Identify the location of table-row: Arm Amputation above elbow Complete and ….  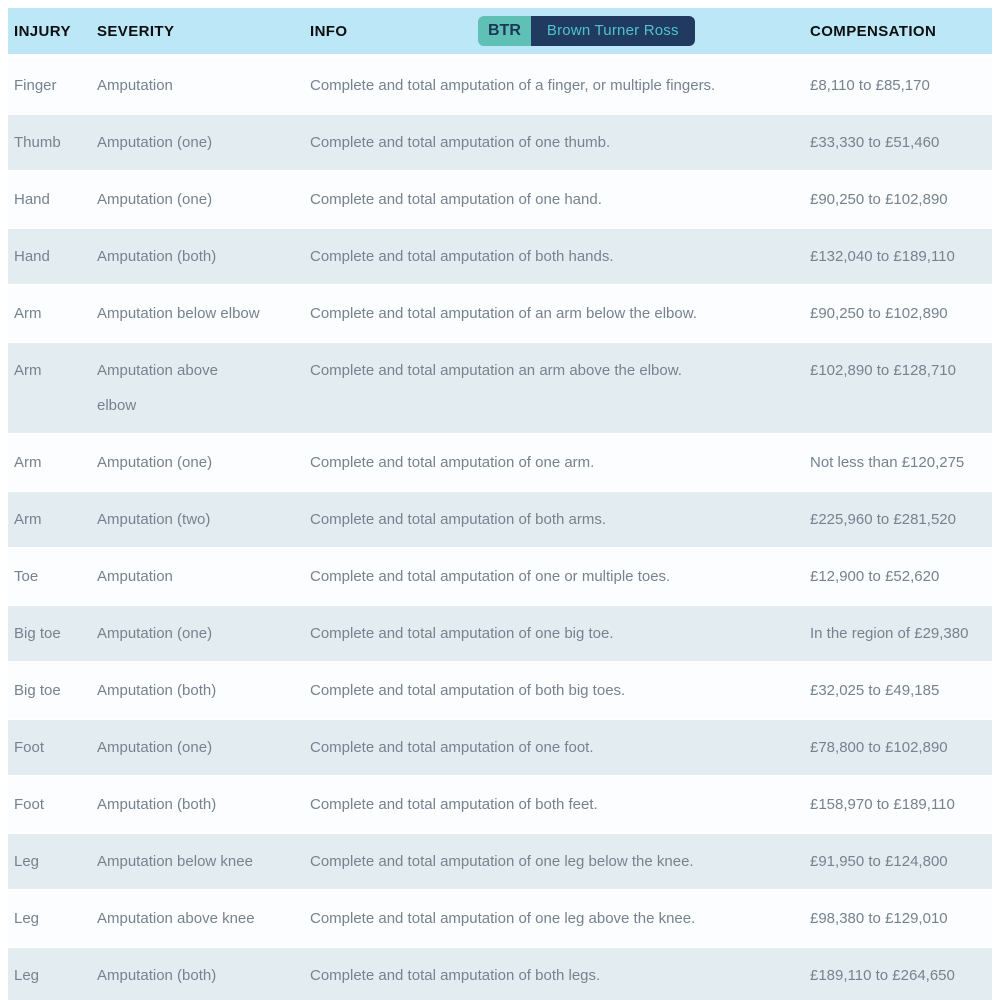
(500, 388).